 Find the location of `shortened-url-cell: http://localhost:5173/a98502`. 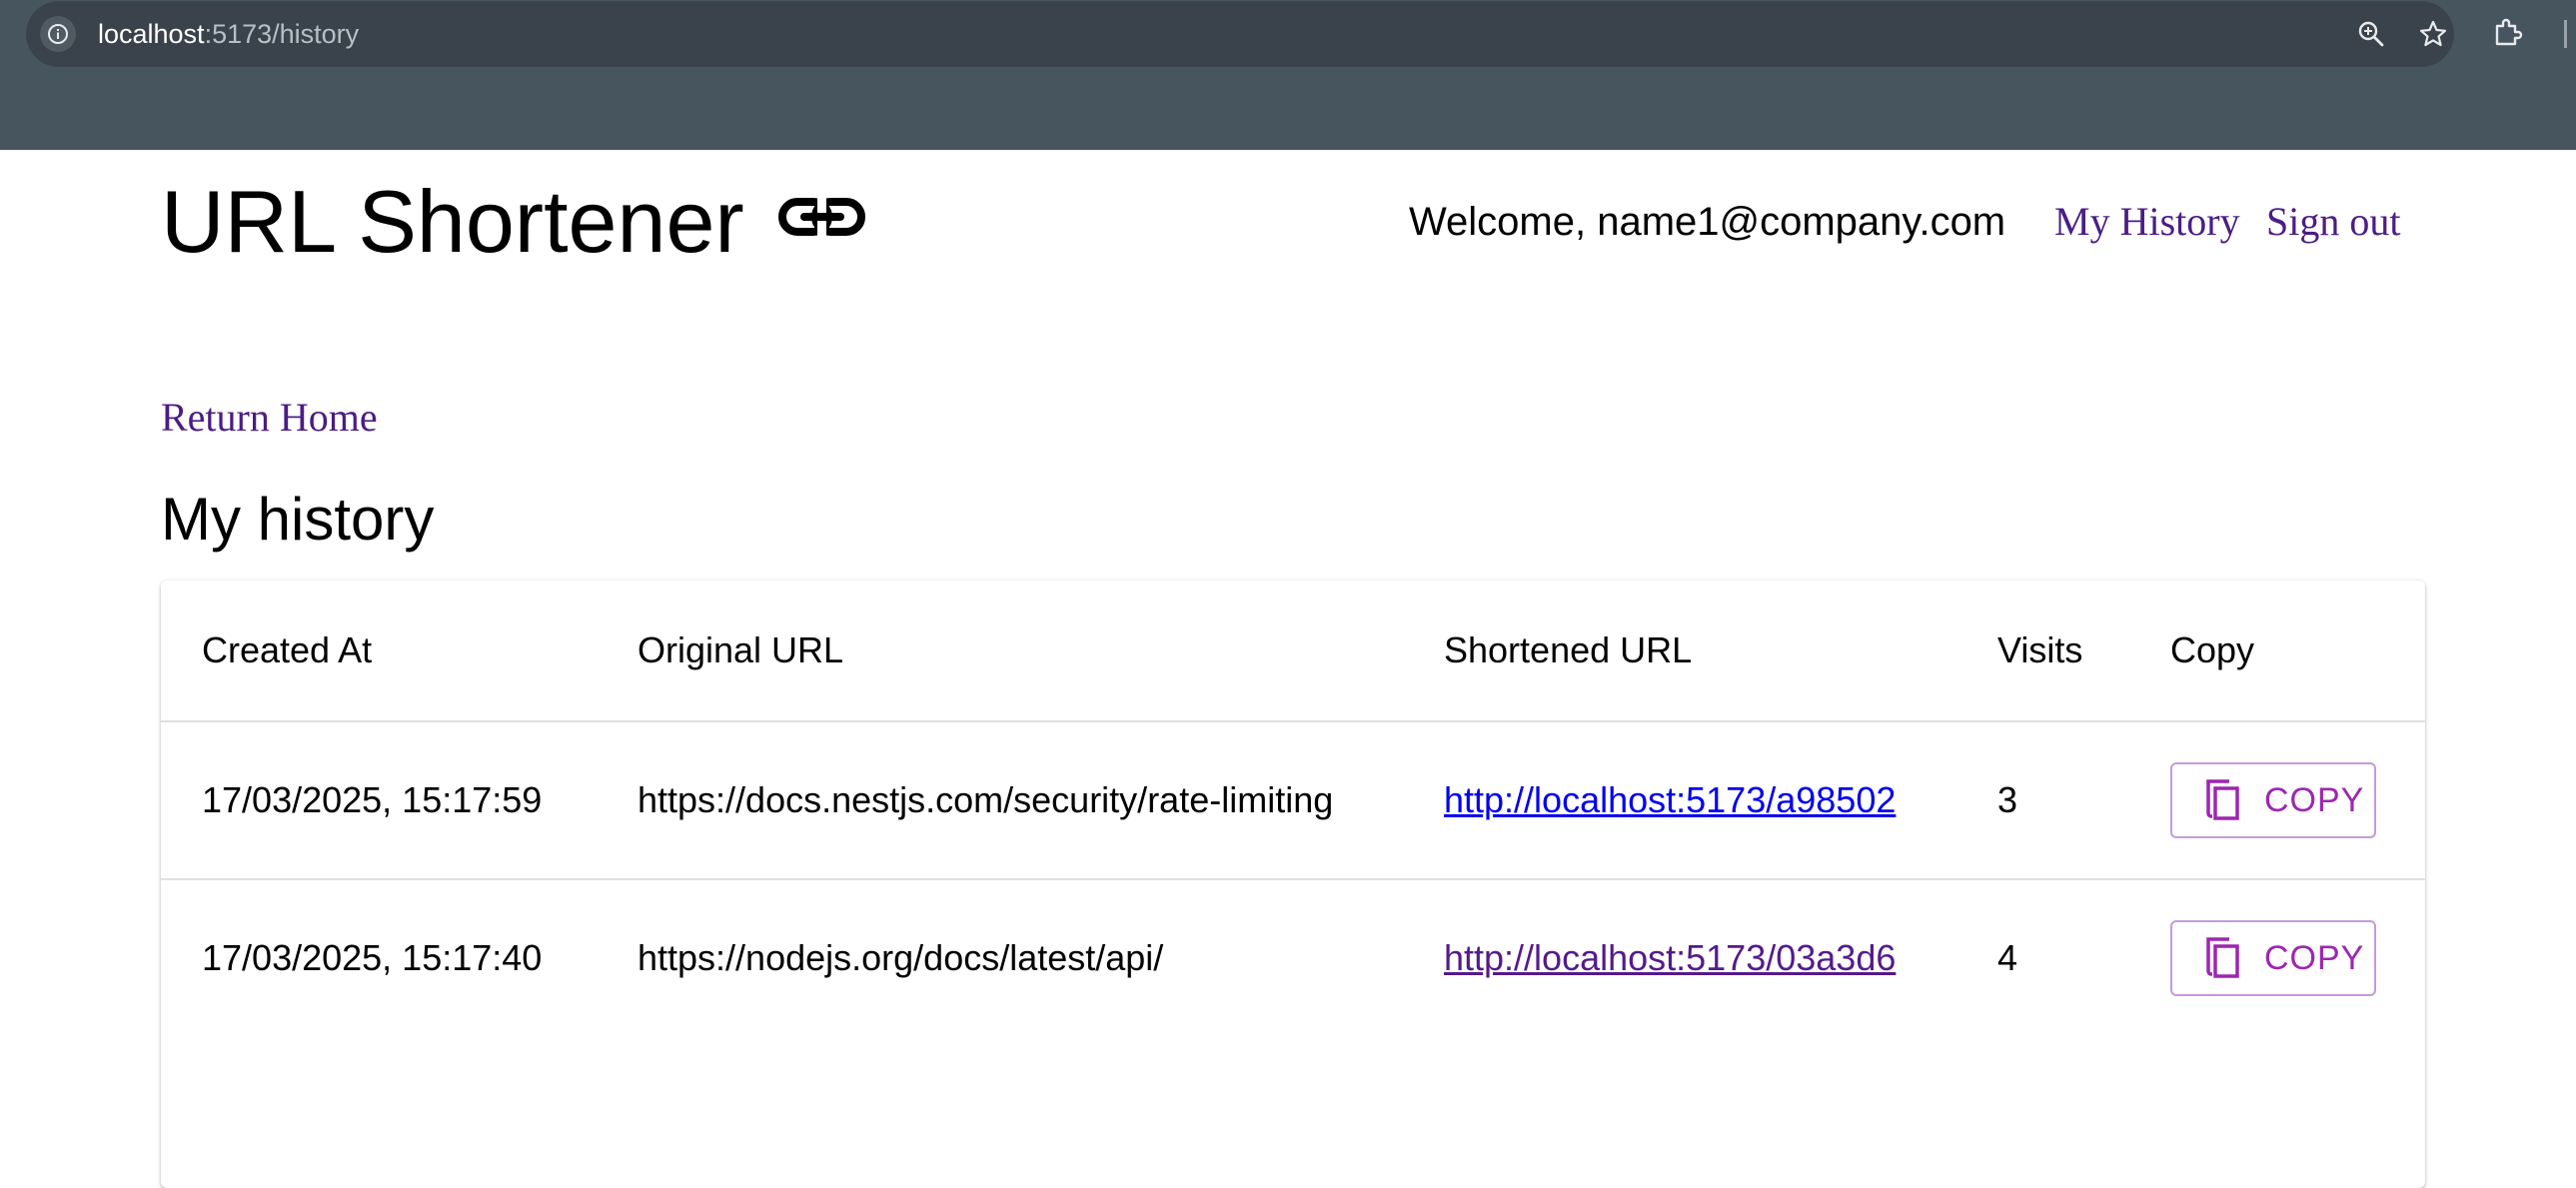

shortened-url-cell: http://localhost:5173/a98502 is located at coordinates (1670, 800).